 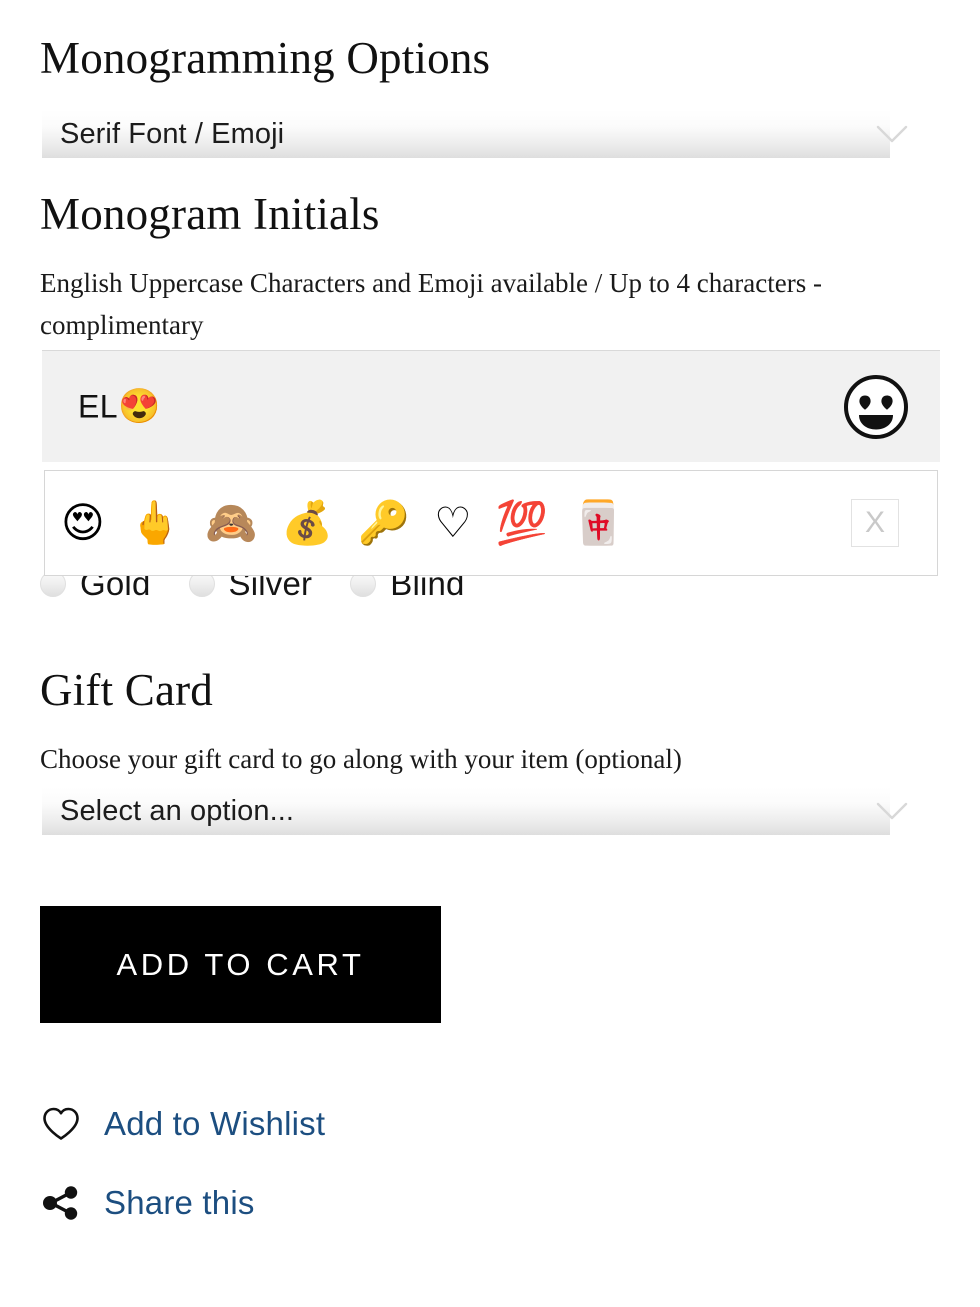 I want to click on monogram-input-value: EL 😍, so click(x=119, y=406).